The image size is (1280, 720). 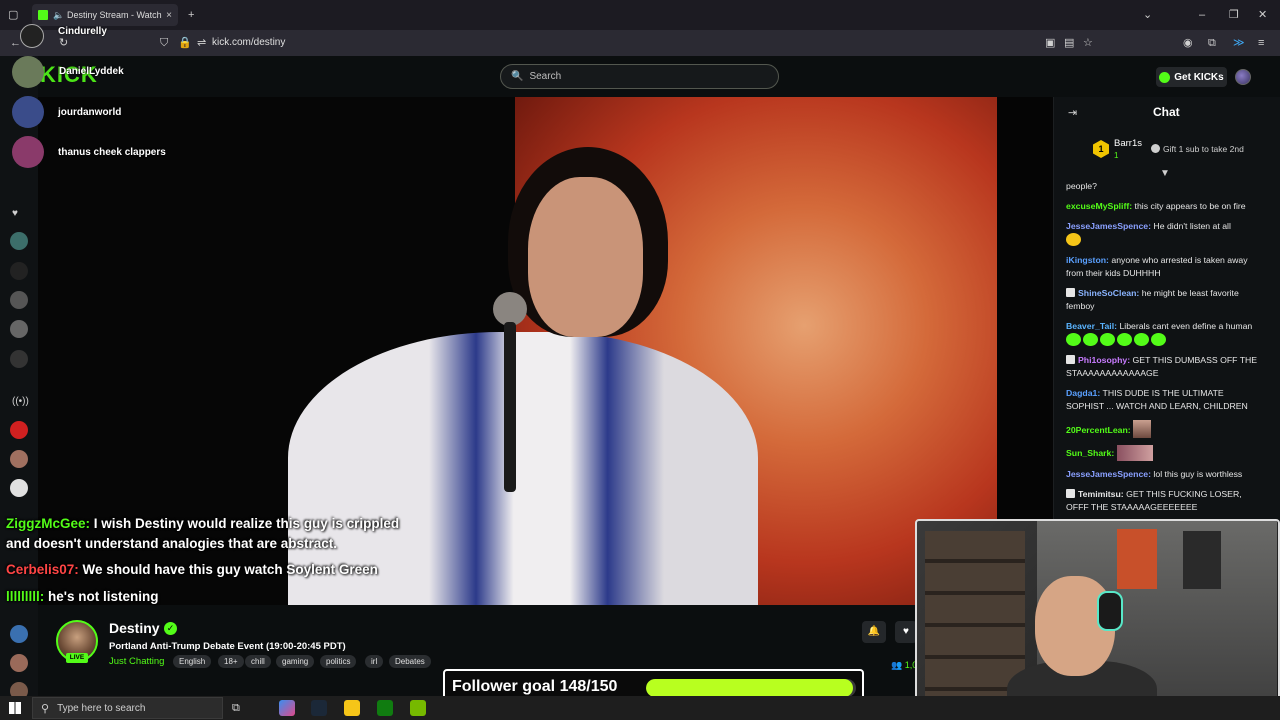 What do you see at coordinates (58, 15) in the screenshot?
I see `speaker-icon: 🔈` at bounding box center [58, 15].